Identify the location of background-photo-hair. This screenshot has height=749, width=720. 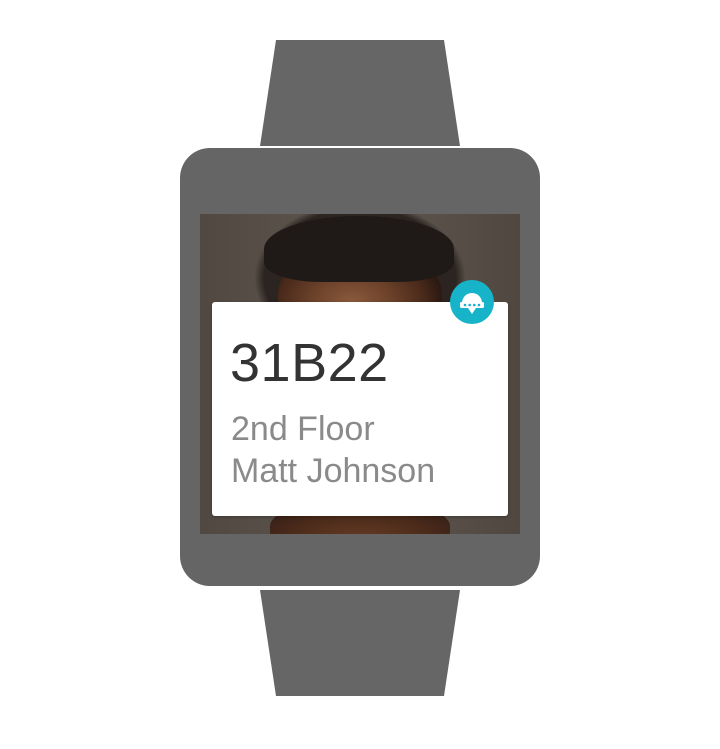
(359, 249).